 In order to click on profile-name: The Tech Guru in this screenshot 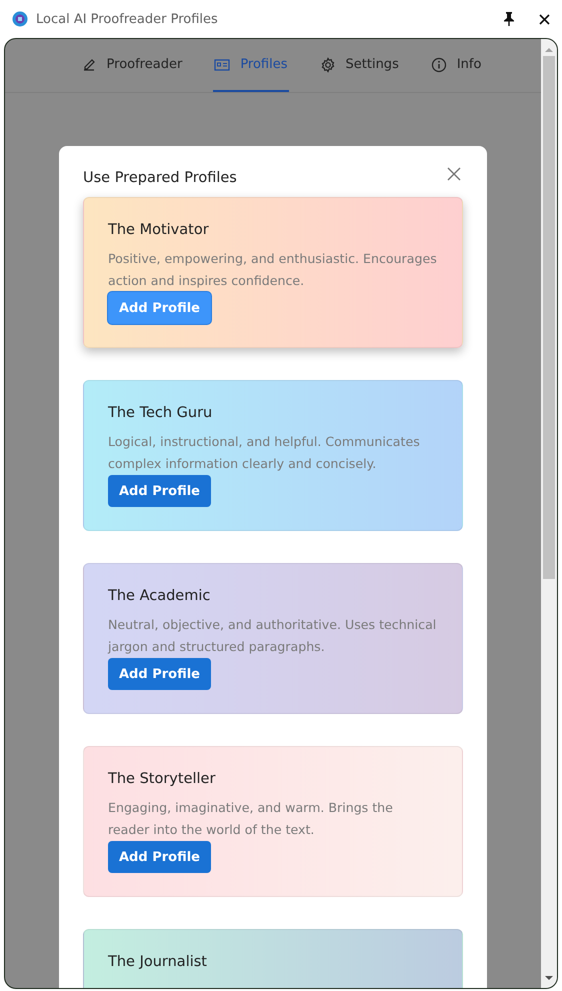, I will do `click(161, 413)`.